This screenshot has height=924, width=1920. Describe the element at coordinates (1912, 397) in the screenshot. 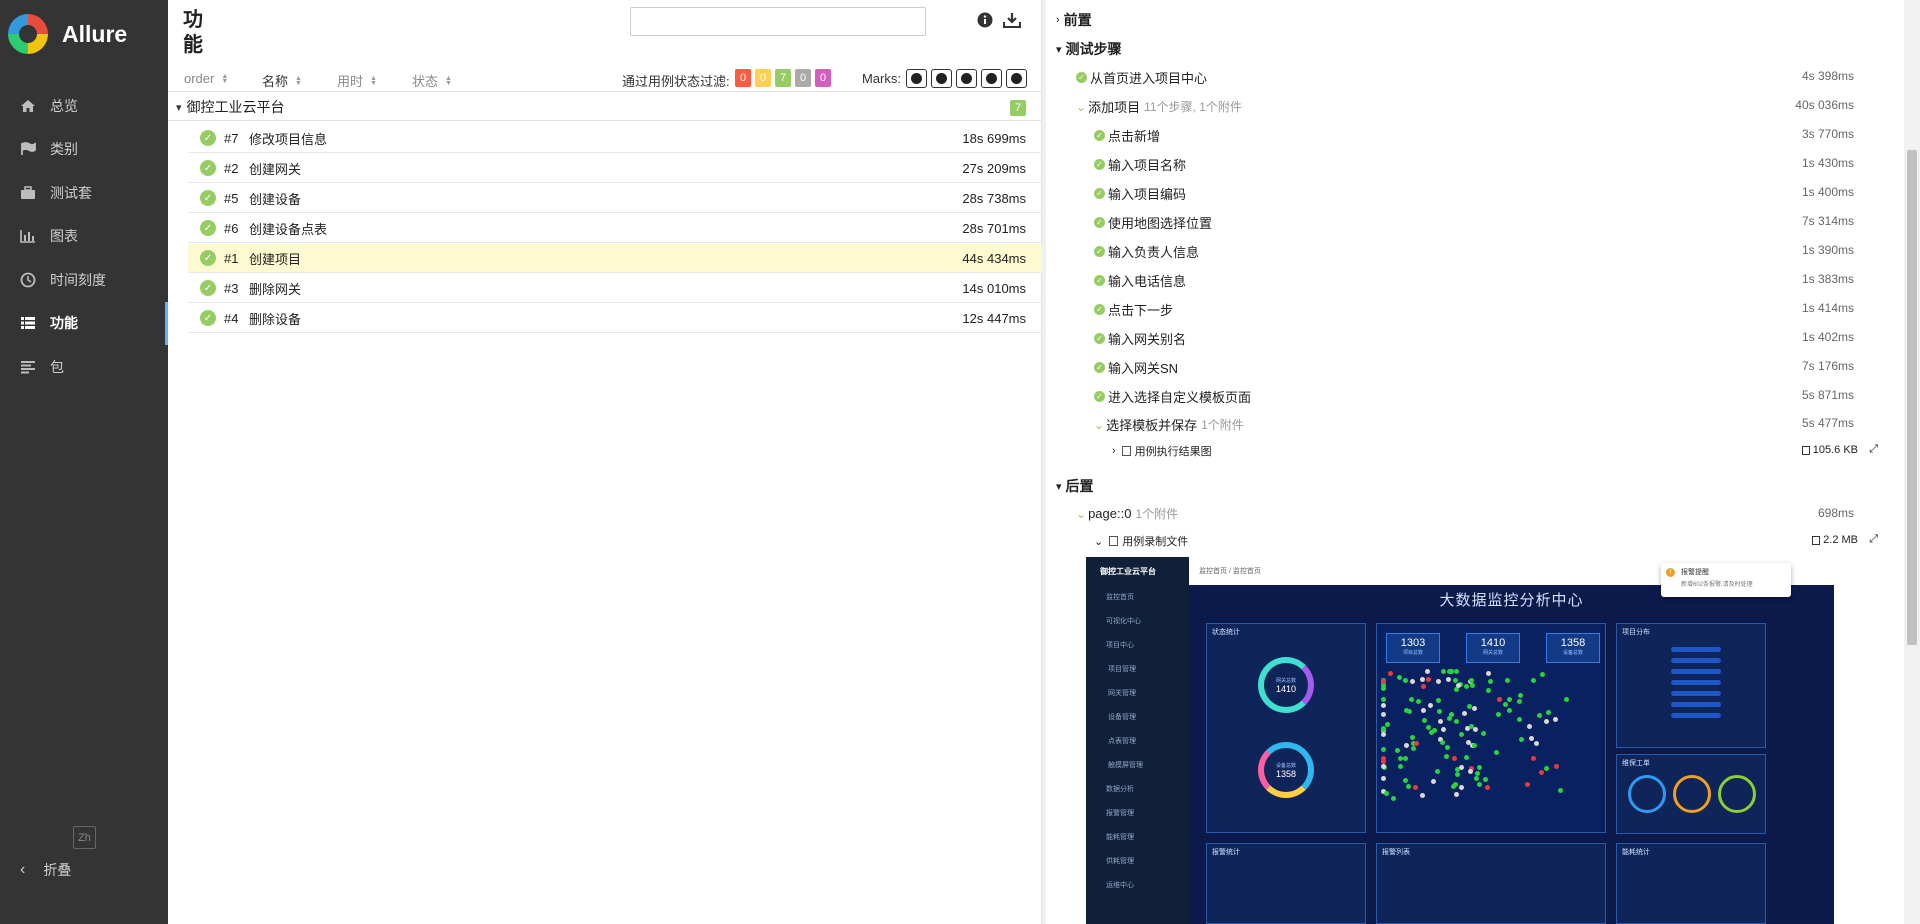

I see `scrollbar-thumb` at that location.